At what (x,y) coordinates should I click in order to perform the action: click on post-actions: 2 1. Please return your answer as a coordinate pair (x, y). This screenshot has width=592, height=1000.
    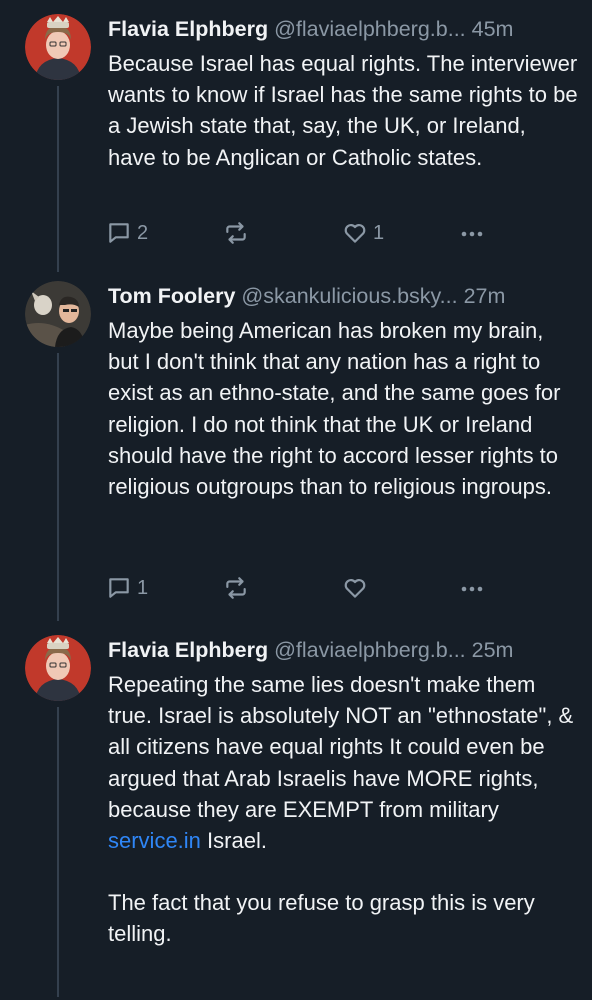
    Looking at the image, I should click on (299, 233).